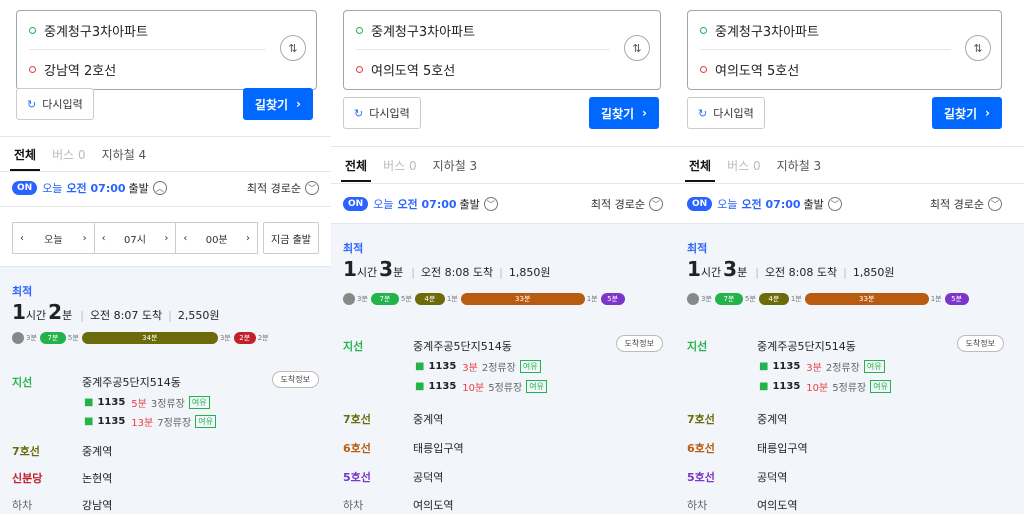 The width and height of the screenshot is (1024, 514). I want to click on walk-time: 3분, so click(362, 299).